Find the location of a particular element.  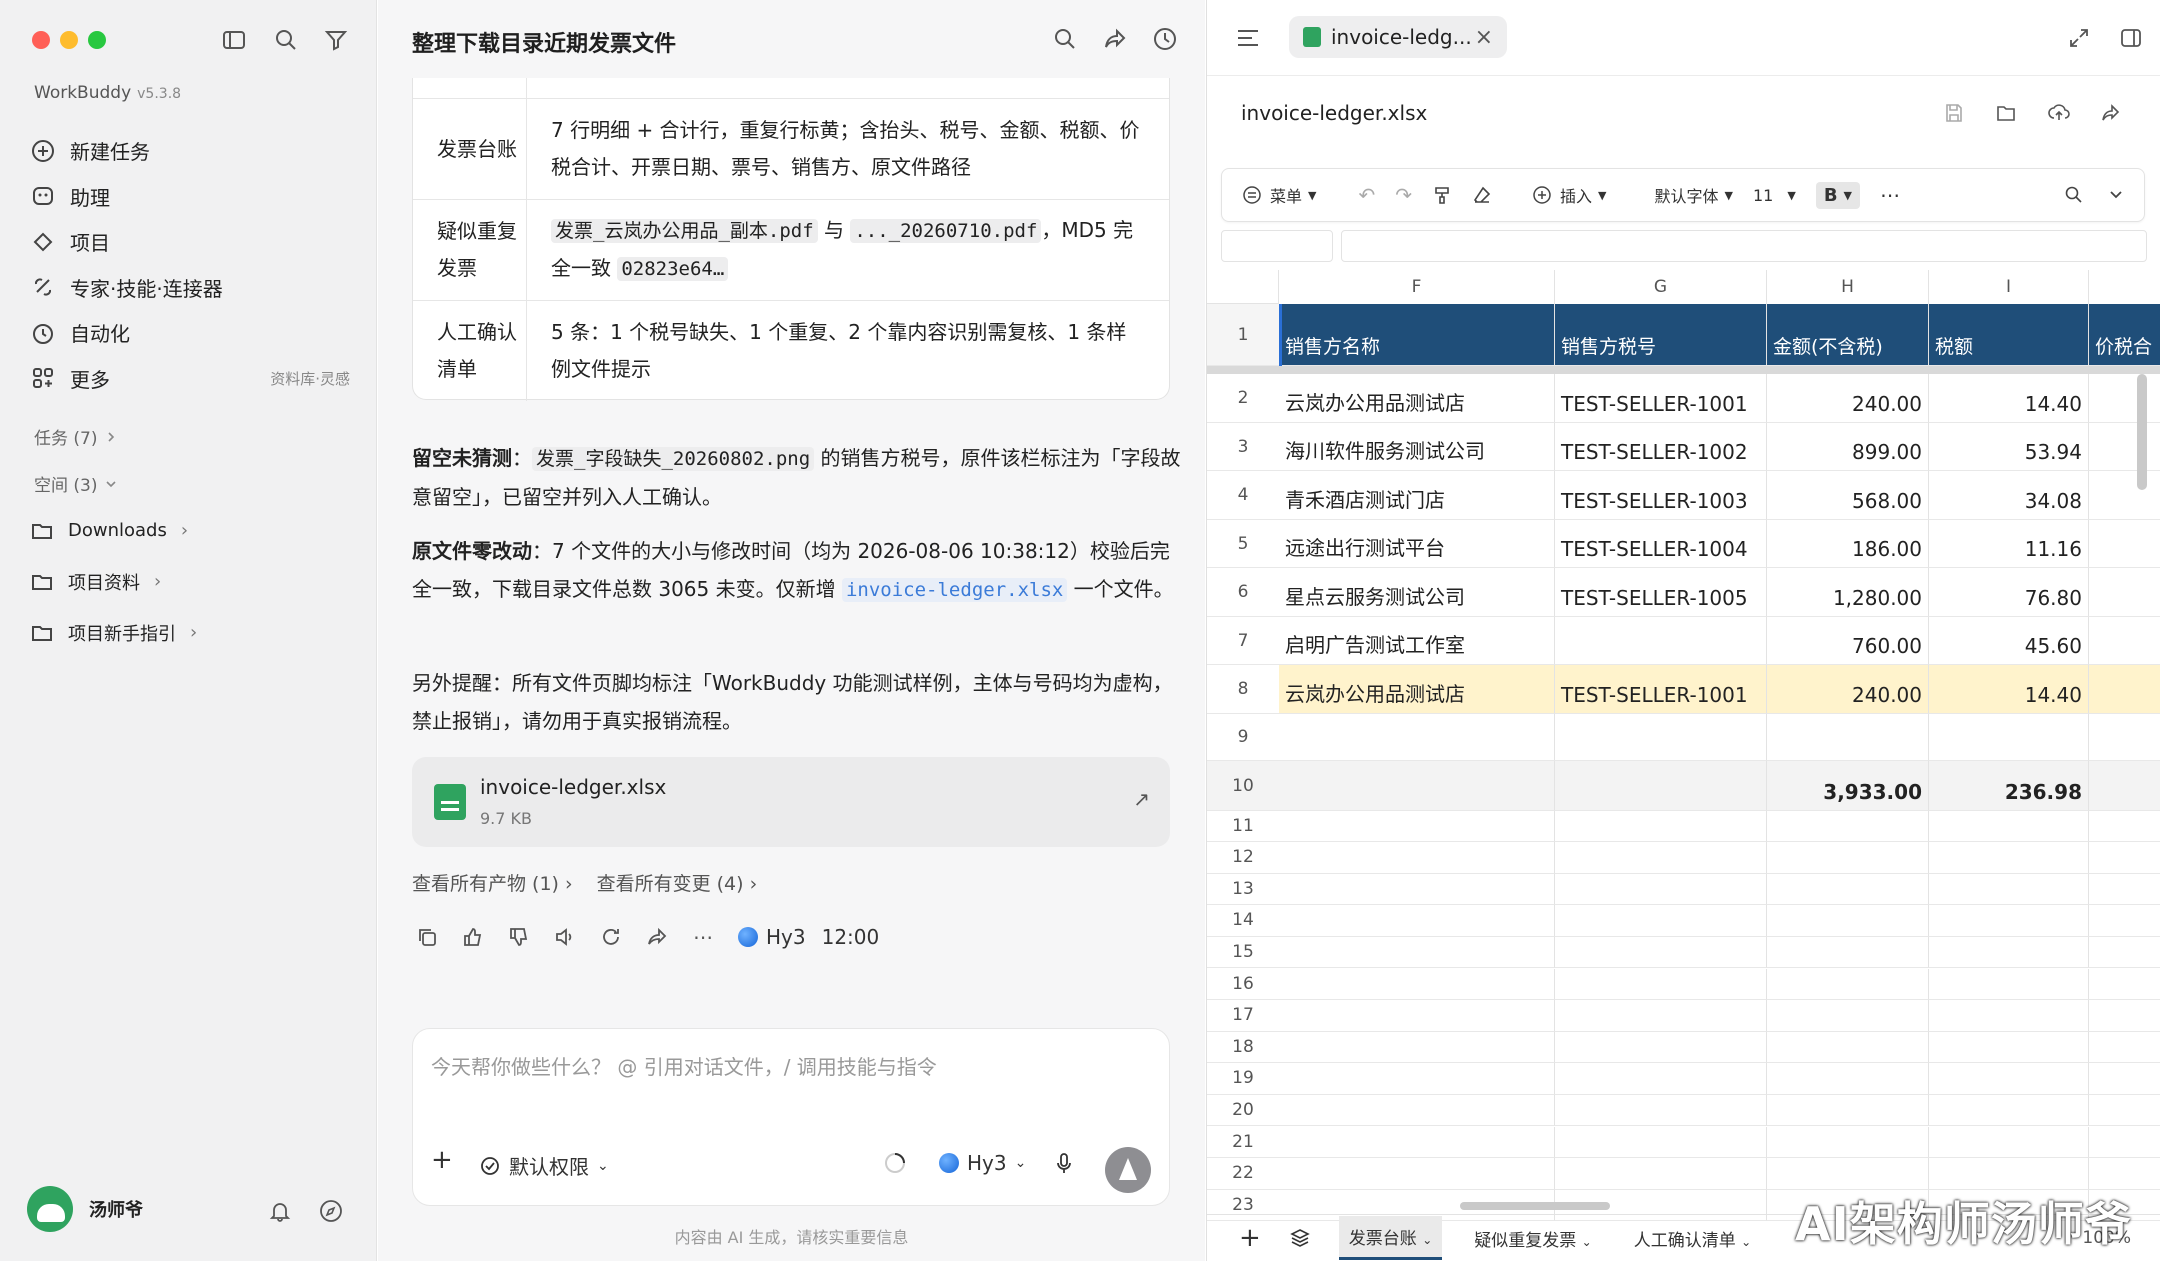

font-select: 默认字体 ▼ is located at coordinates (1694, 195).